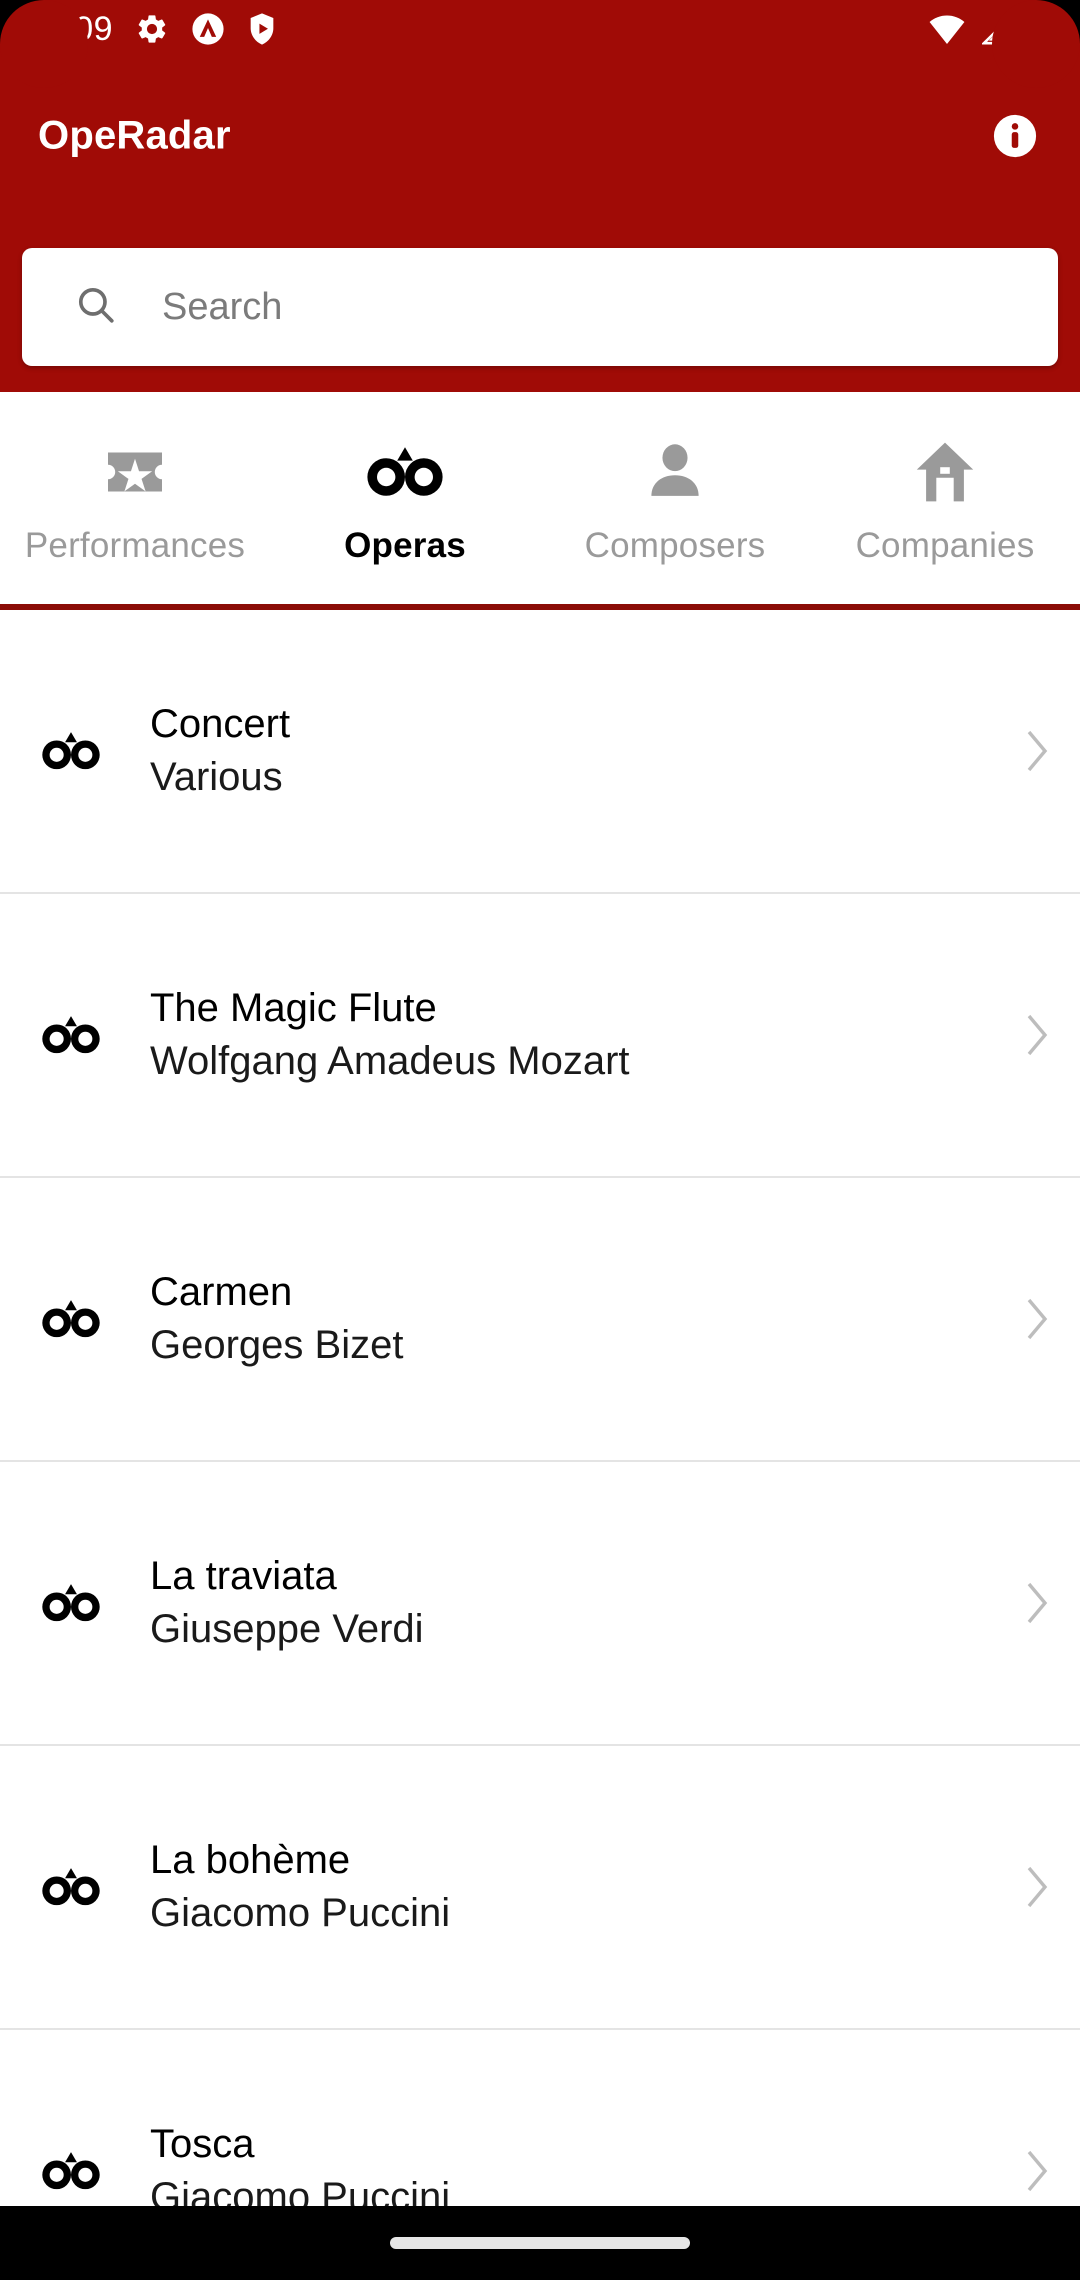 This screenshot has width=1080, height=2280. I want to click on list-item: Tosca Giacomo Puccini, so click(540, 2120).